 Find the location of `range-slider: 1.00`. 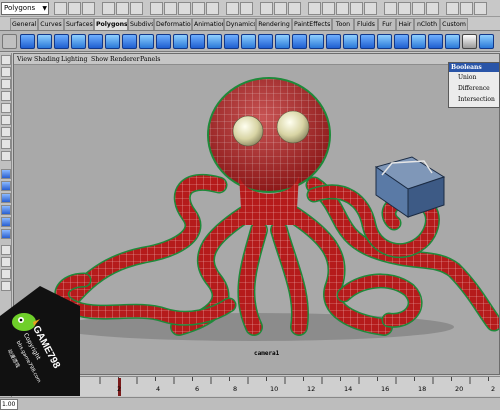

range-slider: 1.00 is located at coordinates (250, 403).